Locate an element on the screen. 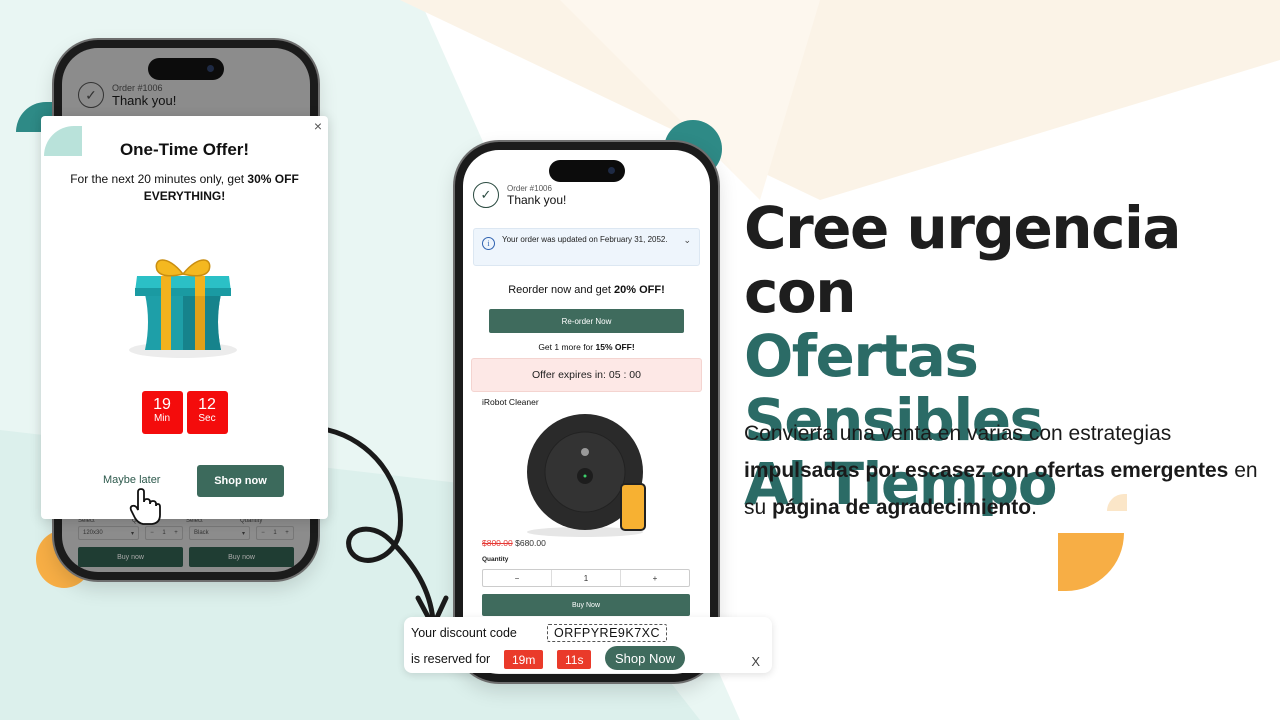  gift-box-icon is located at coordinates (183, 308).